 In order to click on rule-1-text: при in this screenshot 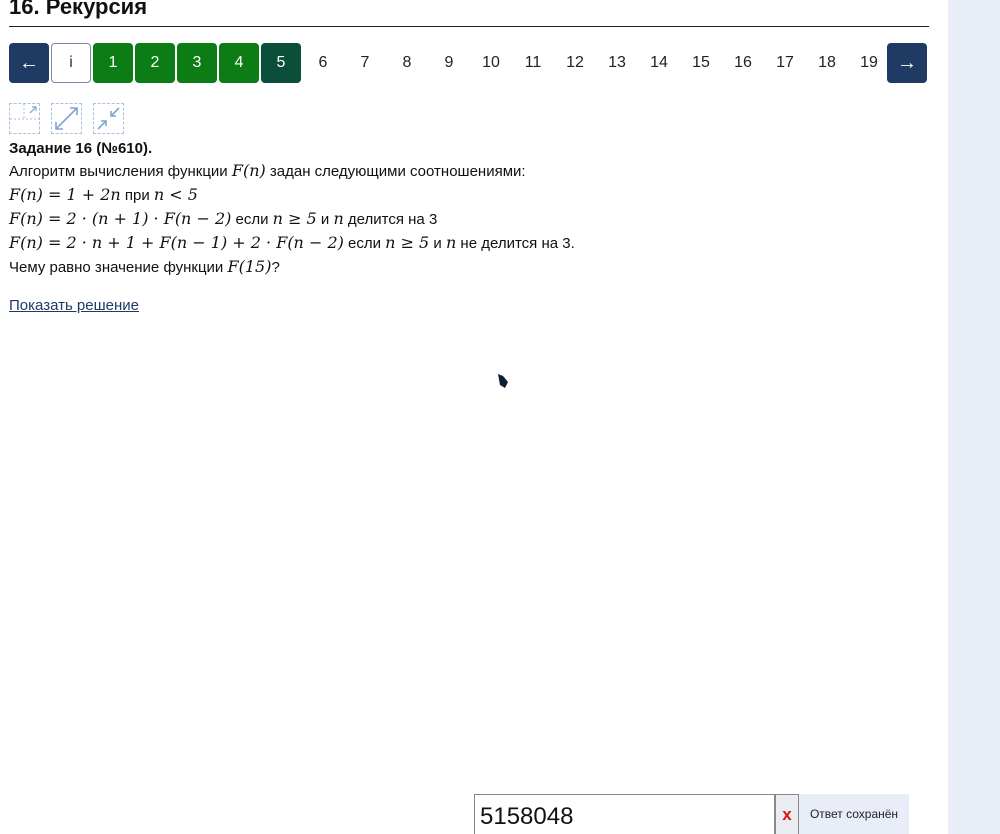, I will do `click(137, 195)`.